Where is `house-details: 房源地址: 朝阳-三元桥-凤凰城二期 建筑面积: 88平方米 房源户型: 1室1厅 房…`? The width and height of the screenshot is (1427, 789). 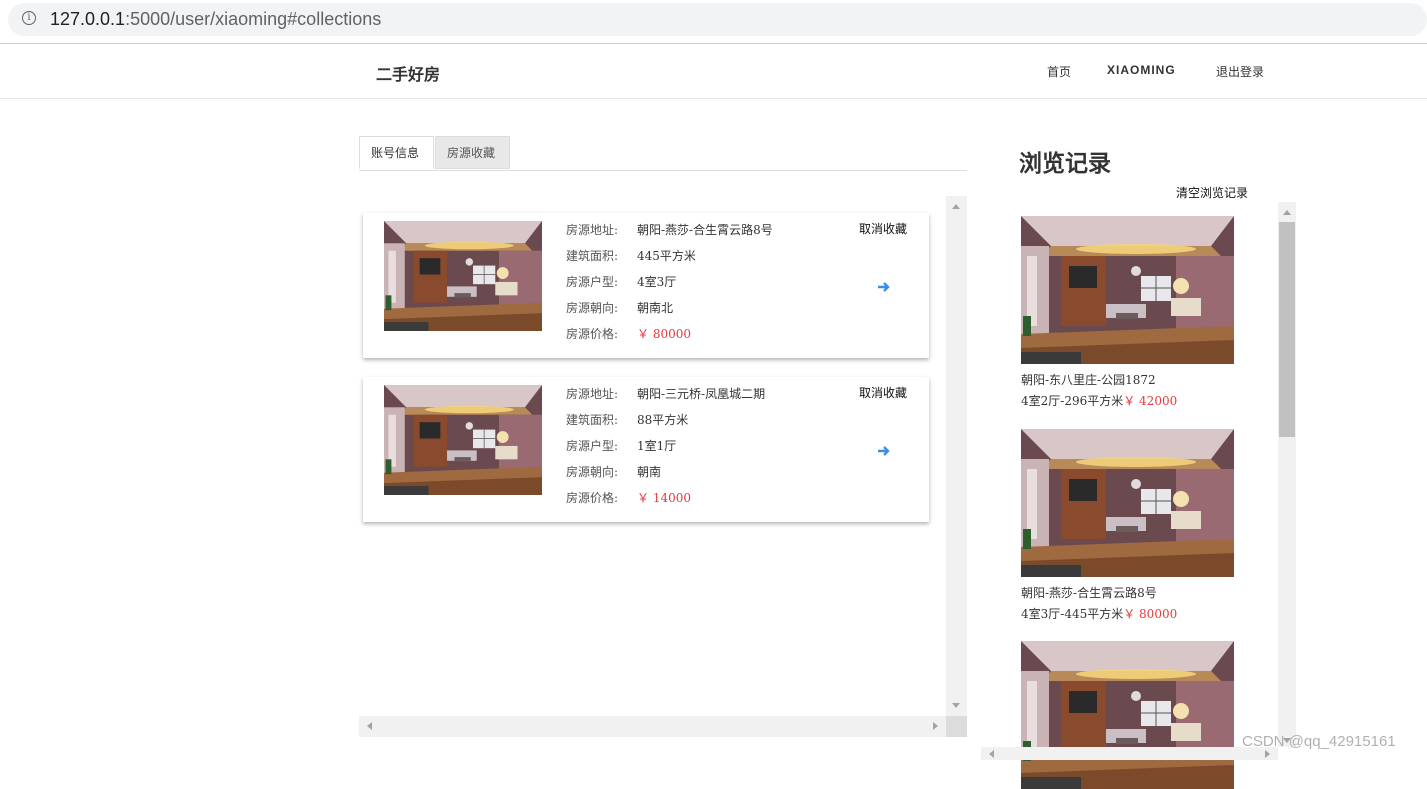
house-details: 房源地址: 朝阳-三元桥-凤凰城二期 建筑面积: 88平方米 房源户型: 1室1厅 房… is located at coordinates (665, 450).